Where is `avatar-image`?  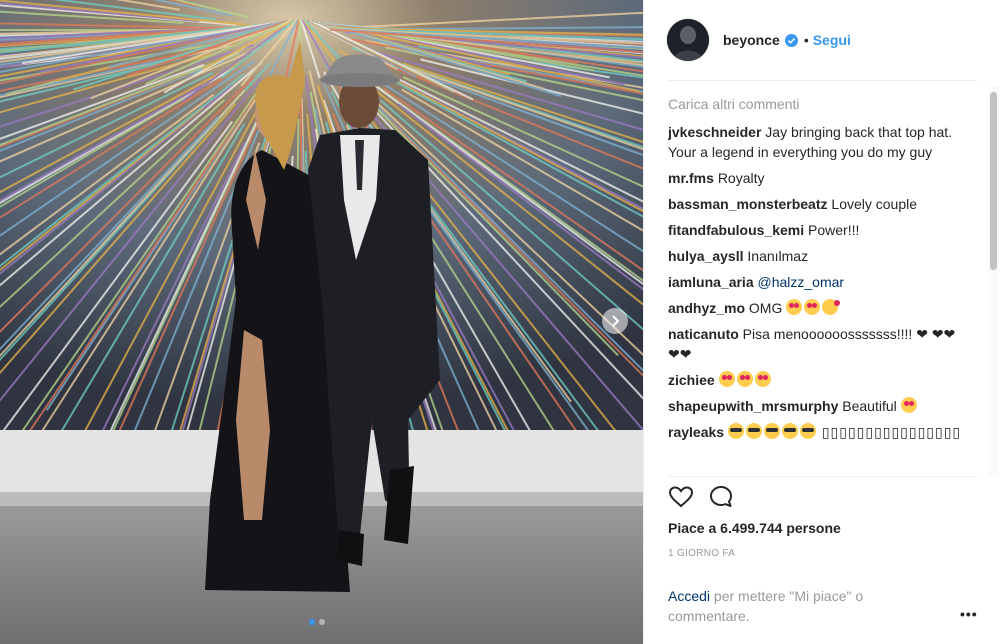 avatar-image is located at coordinates (688, 40).